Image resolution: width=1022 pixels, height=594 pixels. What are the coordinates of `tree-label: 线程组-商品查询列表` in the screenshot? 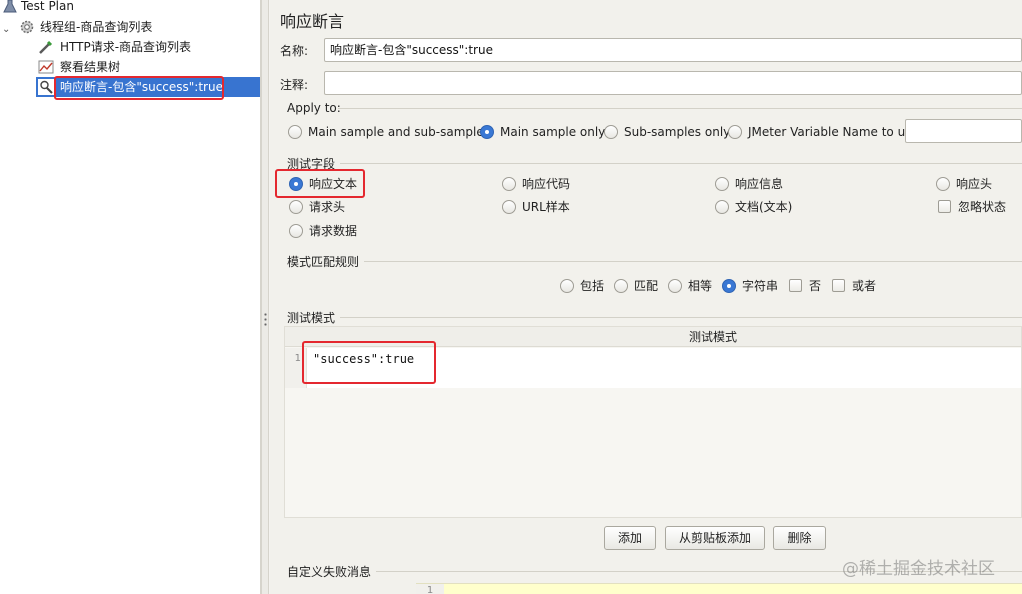 It's located at (96, 27).